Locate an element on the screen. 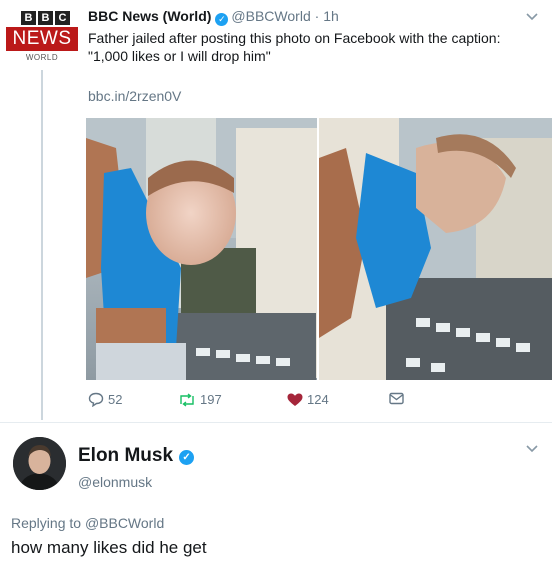 Image resolution: width=552 pixels, height=569 pixels. bbc-news-world-logo: B B C NEWS WORLD is located at coordinates (42, 35).